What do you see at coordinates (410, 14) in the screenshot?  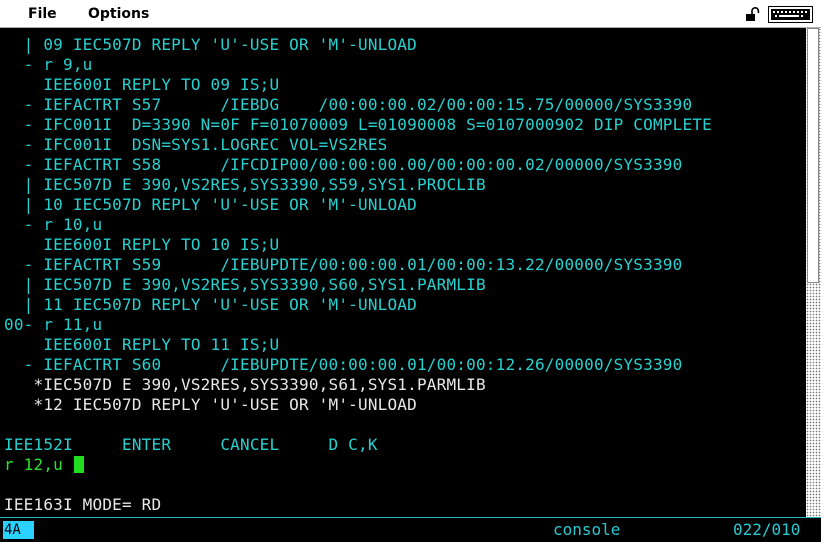 I see `menu-bar: File Options` at bounding box center [410, 14].